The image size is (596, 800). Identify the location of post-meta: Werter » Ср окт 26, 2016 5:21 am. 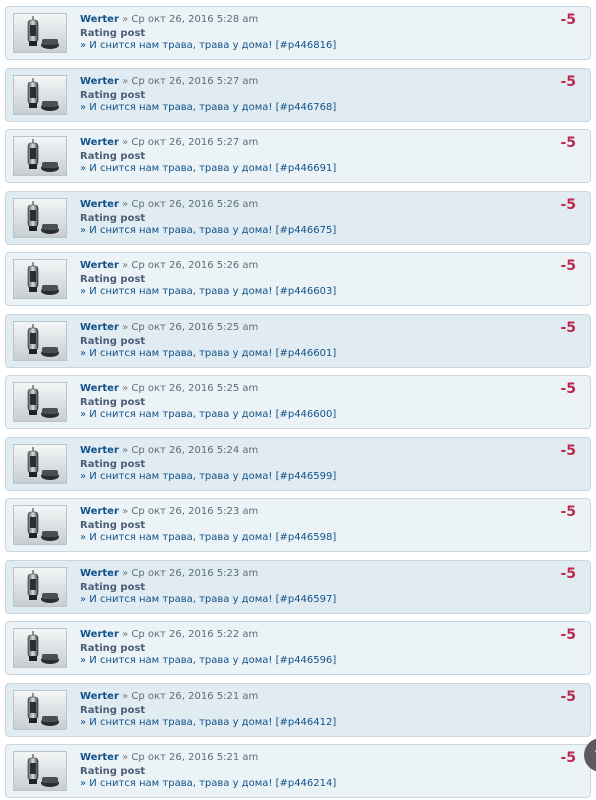
(169, 696).